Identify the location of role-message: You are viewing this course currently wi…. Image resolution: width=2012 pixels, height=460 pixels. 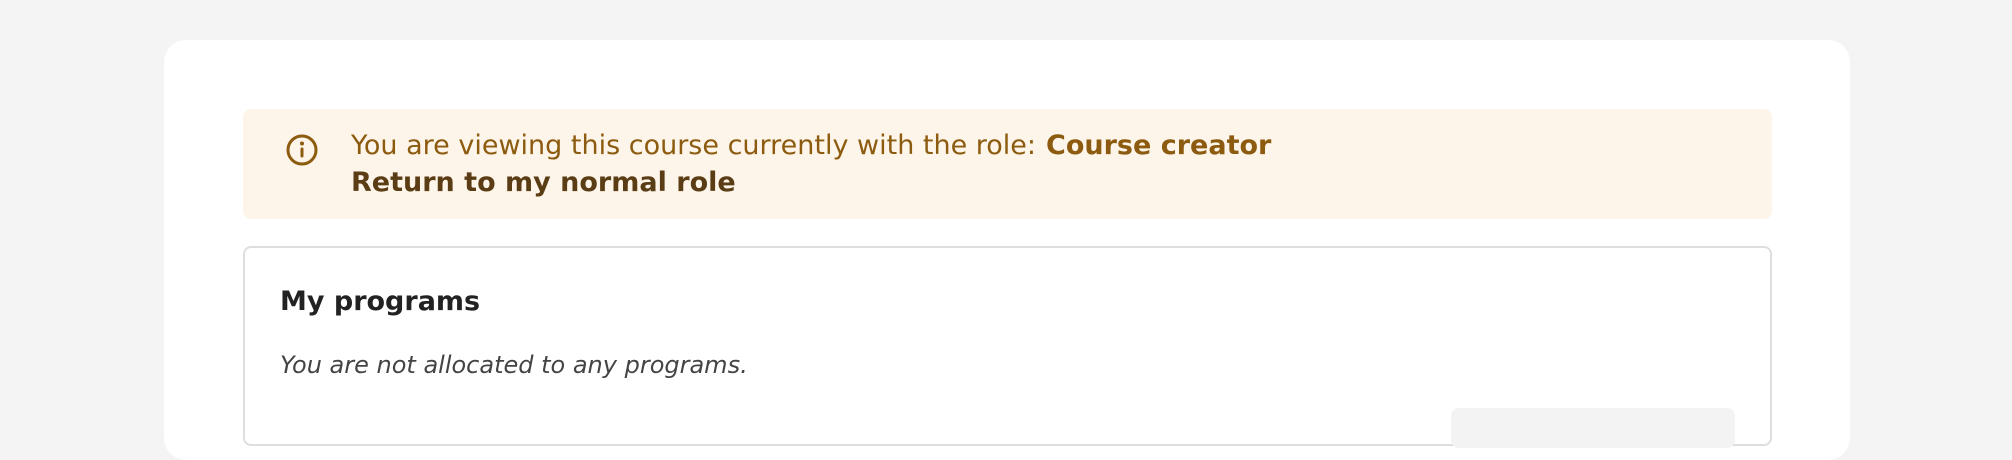
(694, 145).